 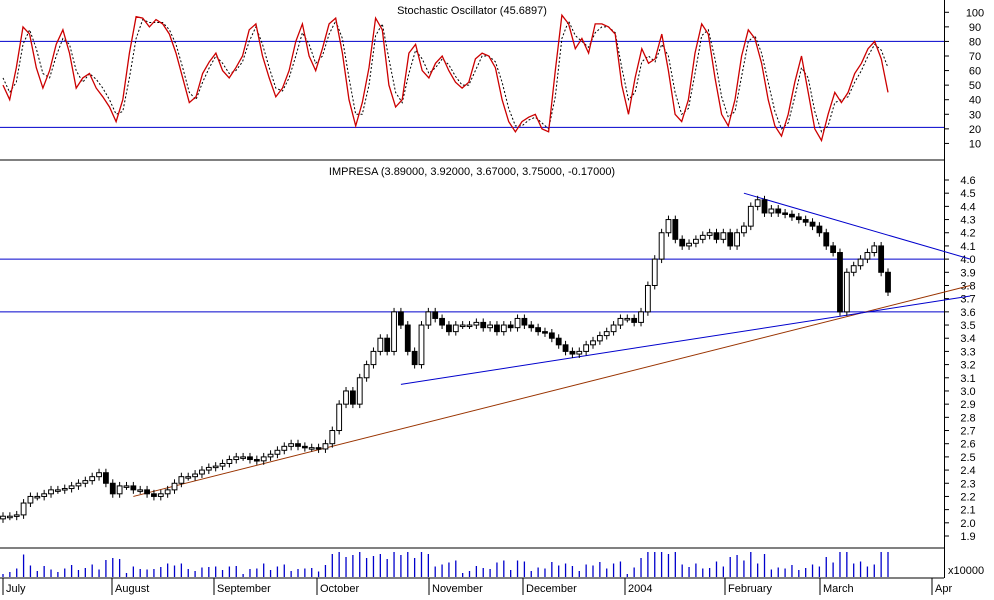 What do you see at coordinates (975, 86) in the screenshot?
I see `stochastic-tick-label: 50` at bounding box center [975, 86].